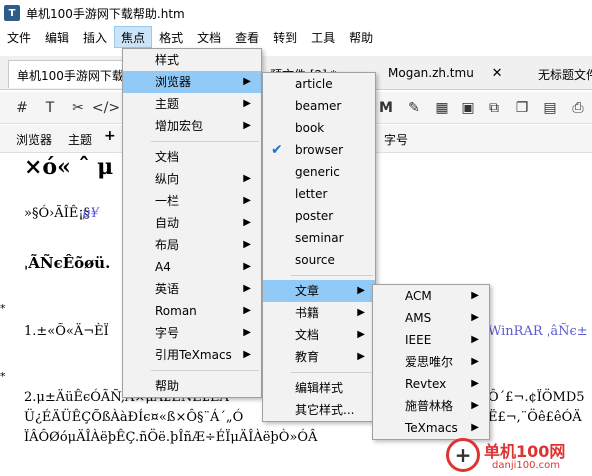 This screenshot has width=592, height=476. Describe the element at coordinates (78, 108) in the screenshot. I see `cut-icon: ✂` at that location.